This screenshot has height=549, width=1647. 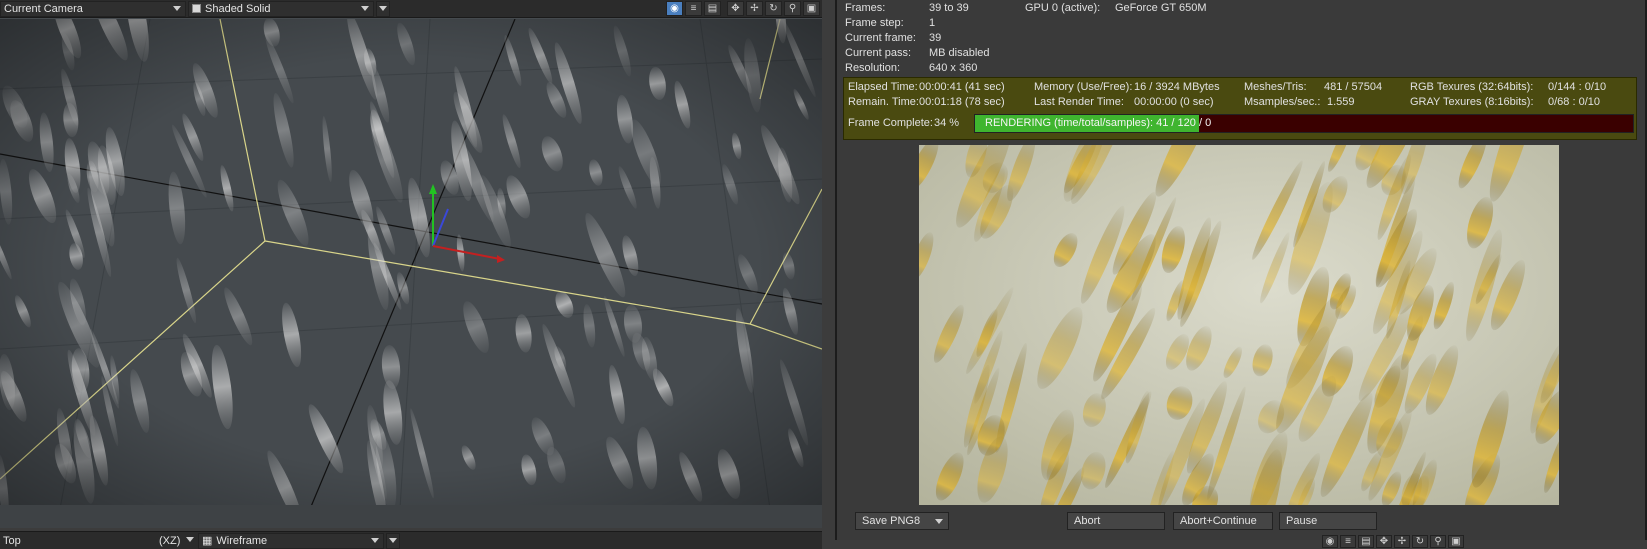 I want to click on viewport-bottom-toolbar: Top (XZ) ▦ Wireframe, so click(x=411, y=540).